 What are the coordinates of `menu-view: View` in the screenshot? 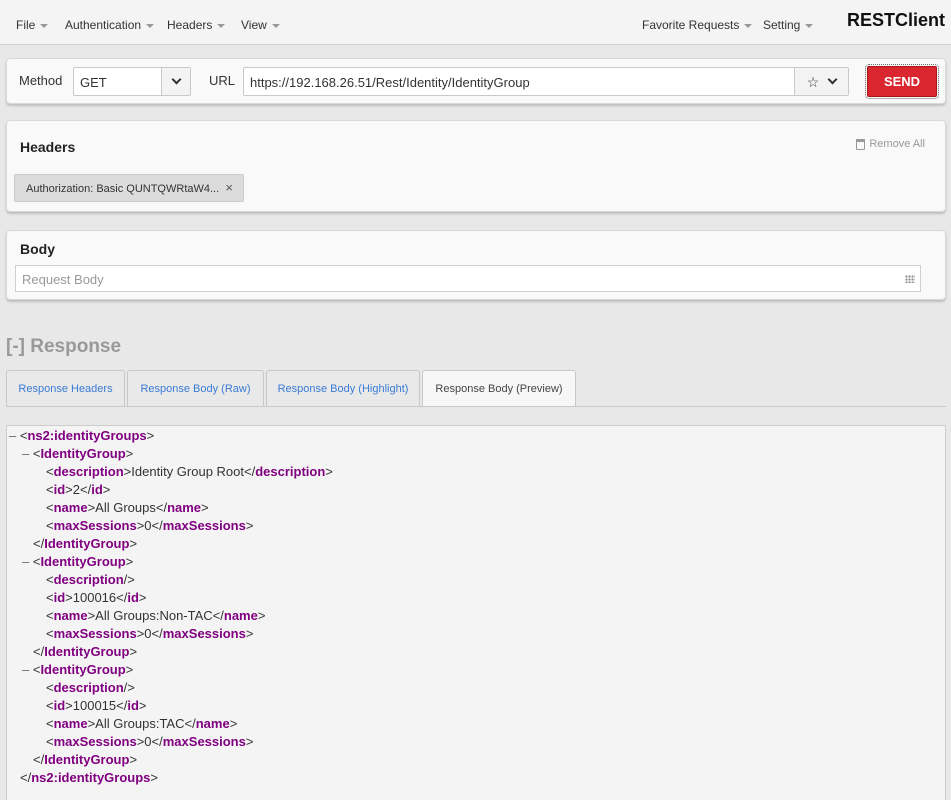 It's located at (260, 25).